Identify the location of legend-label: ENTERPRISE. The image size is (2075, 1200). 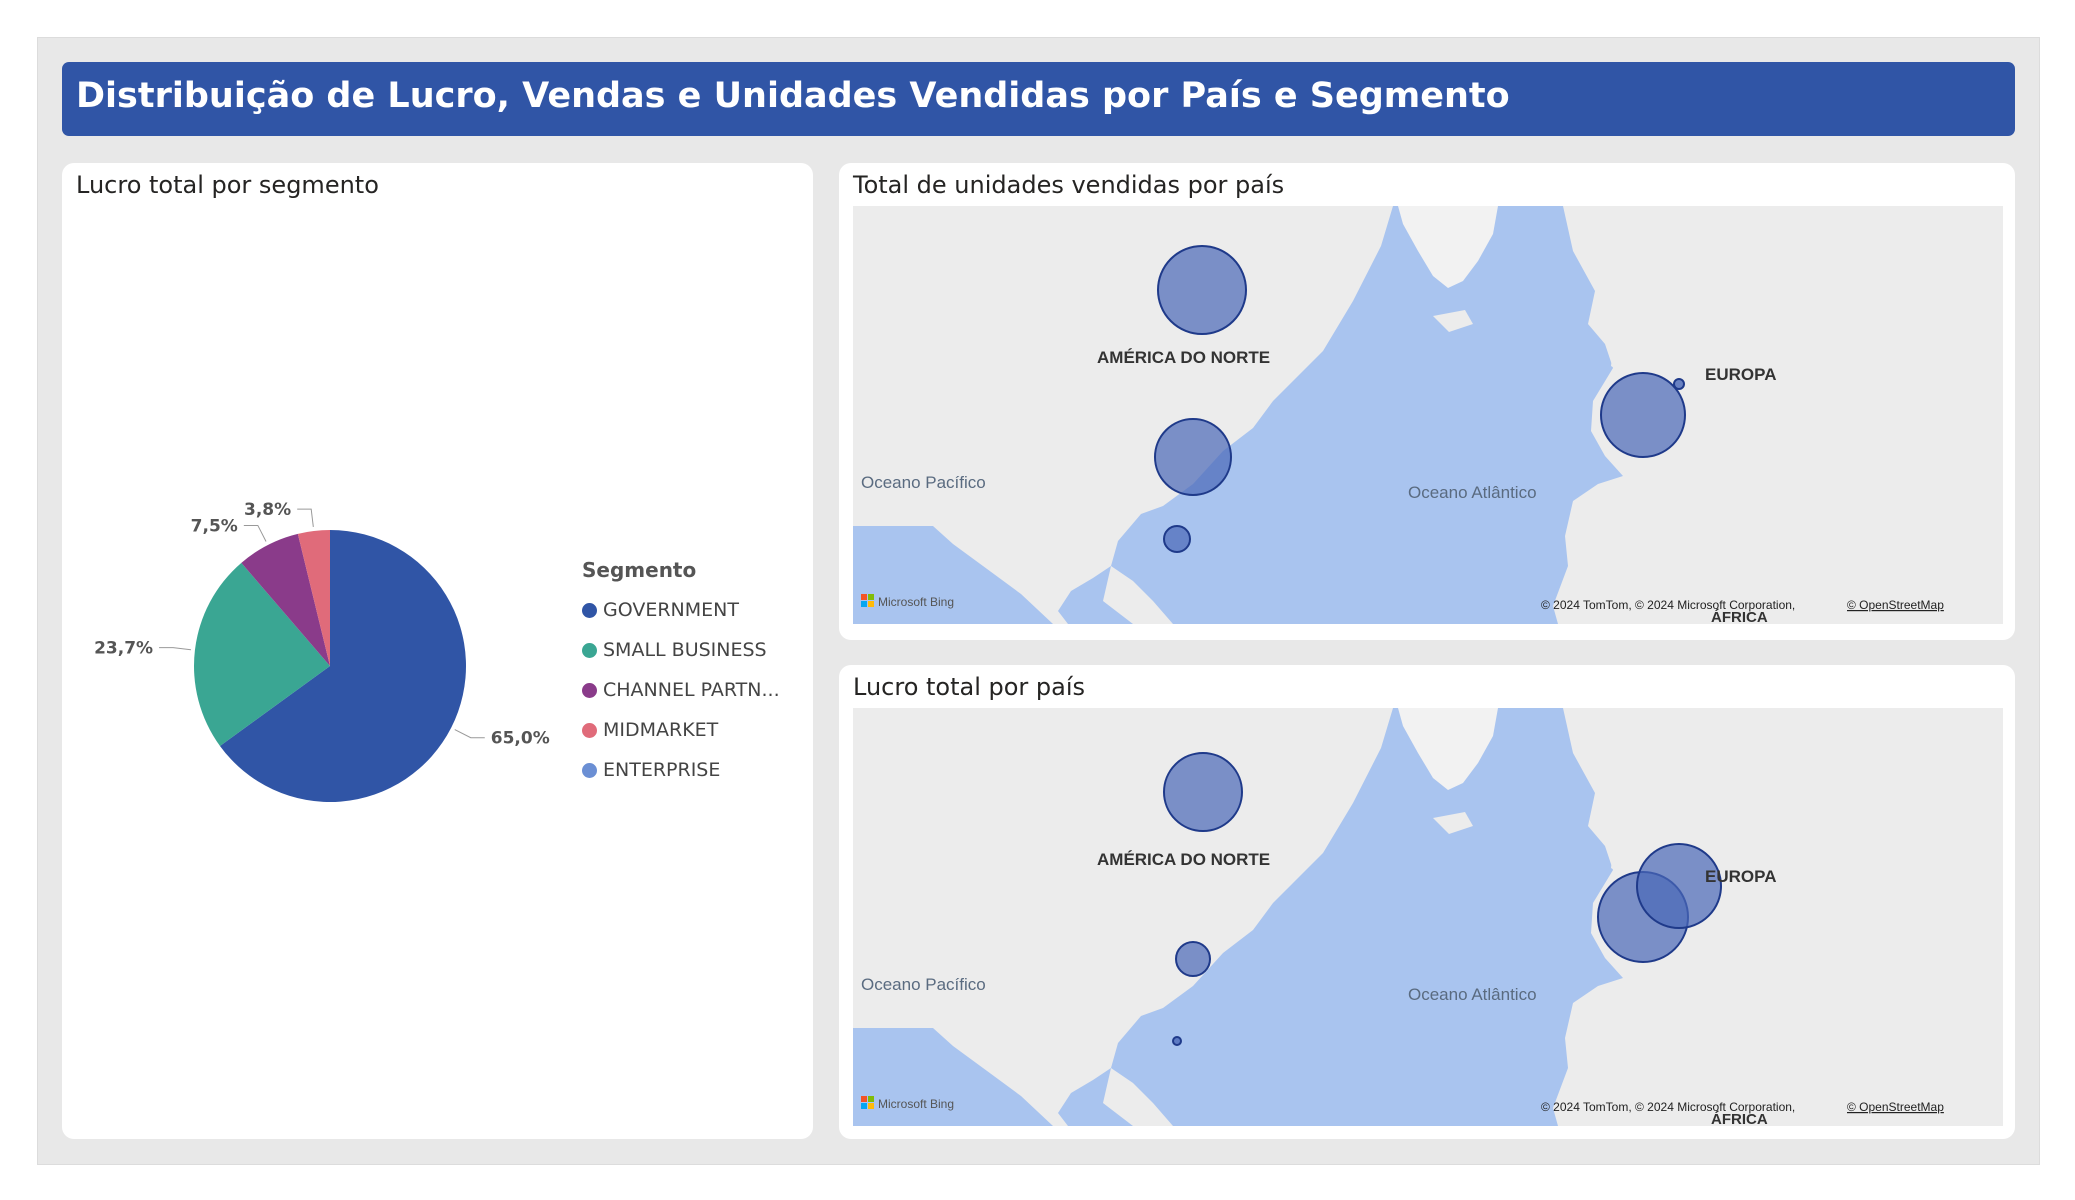
(662, 770).